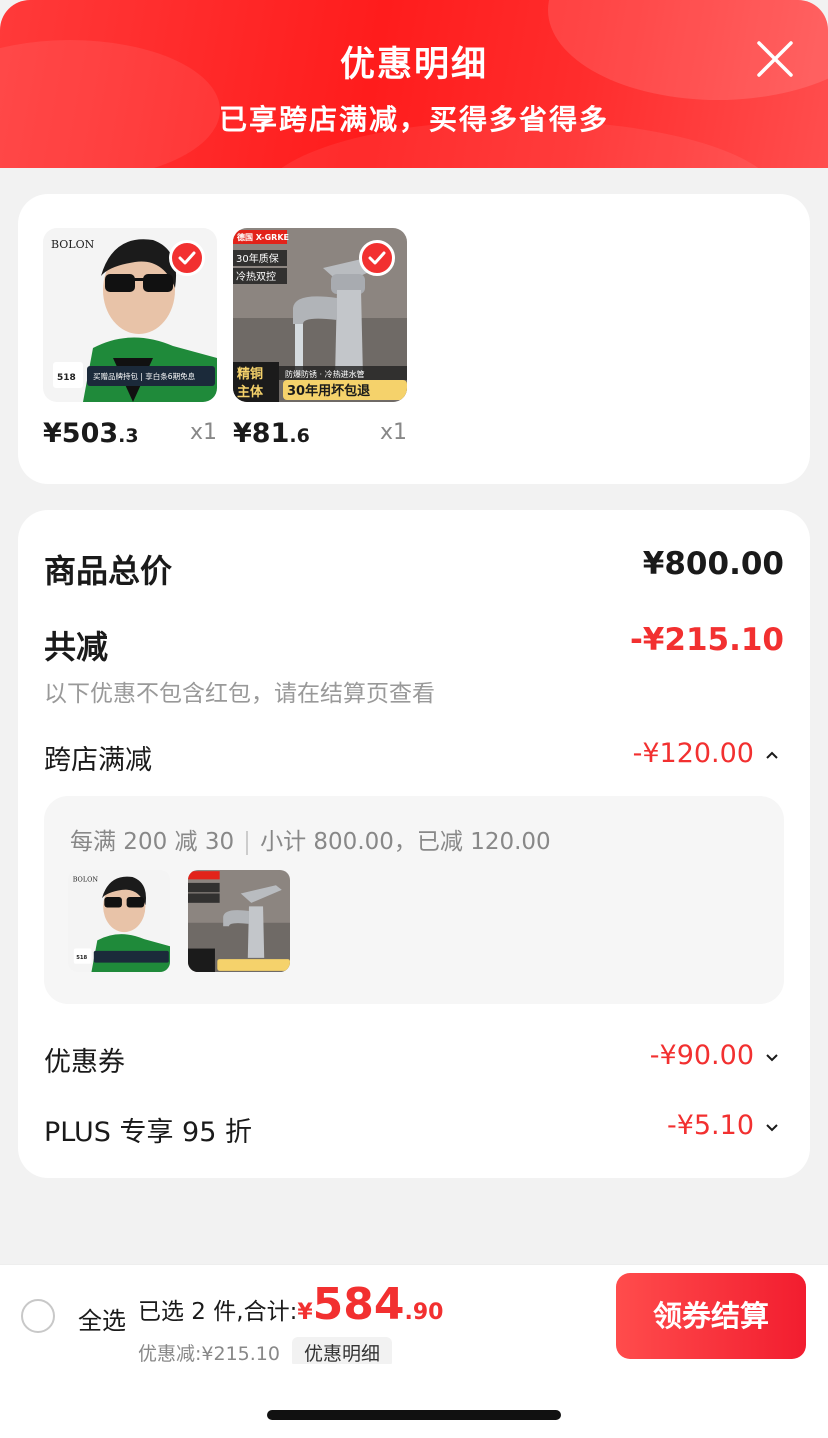 The width and height of the screenshot is (828, 1438). Describe the element at coordinates (775, 59) in the screenshot. I see `close-icon` at that location.